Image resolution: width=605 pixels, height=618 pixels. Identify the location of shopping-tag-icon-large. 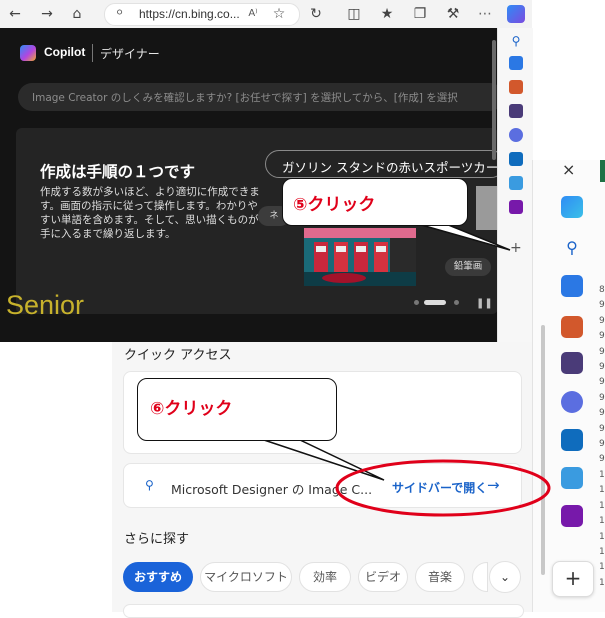
(572, 286).